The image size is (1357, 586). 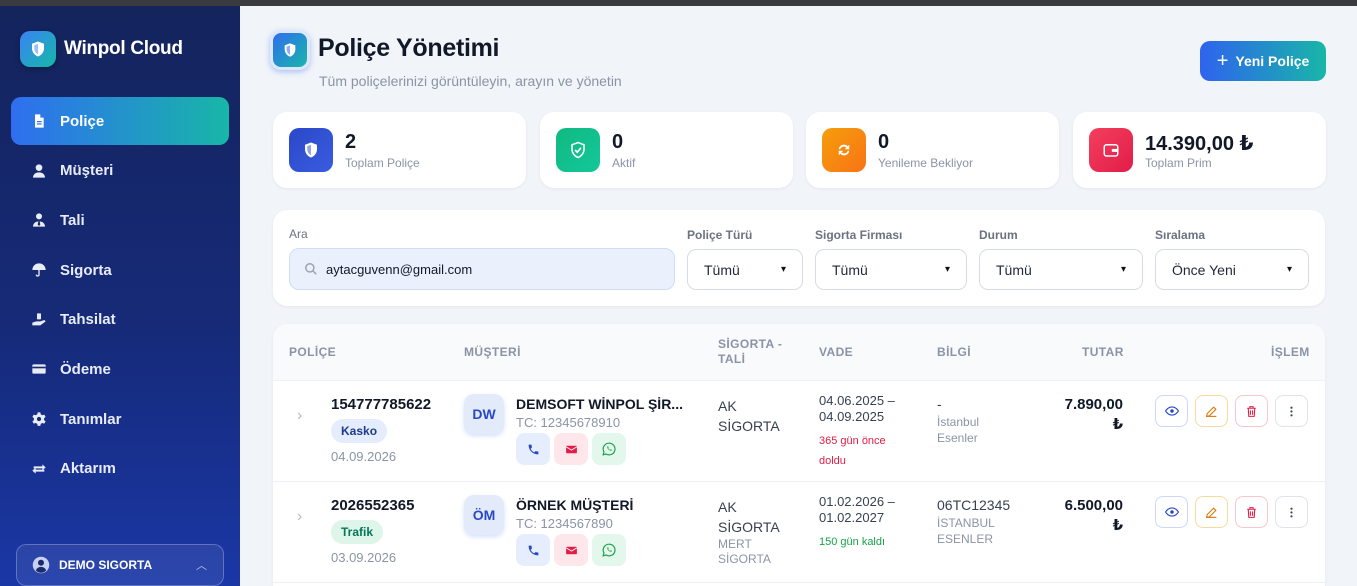 What do you see at coordinates (844, 150) in the screenshot?
I see `refresh-icon` at bounding box center [844, 150].